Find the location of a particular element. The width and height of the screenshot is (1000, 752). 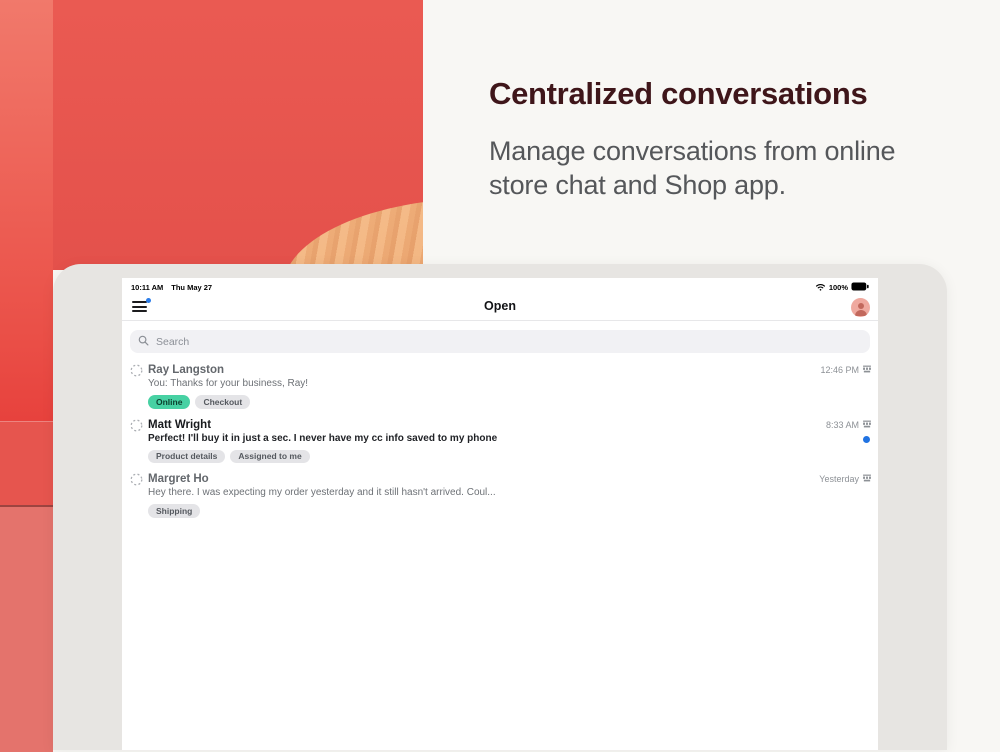

conversation-name: Ray Langston is located at coordinates (186, 370).